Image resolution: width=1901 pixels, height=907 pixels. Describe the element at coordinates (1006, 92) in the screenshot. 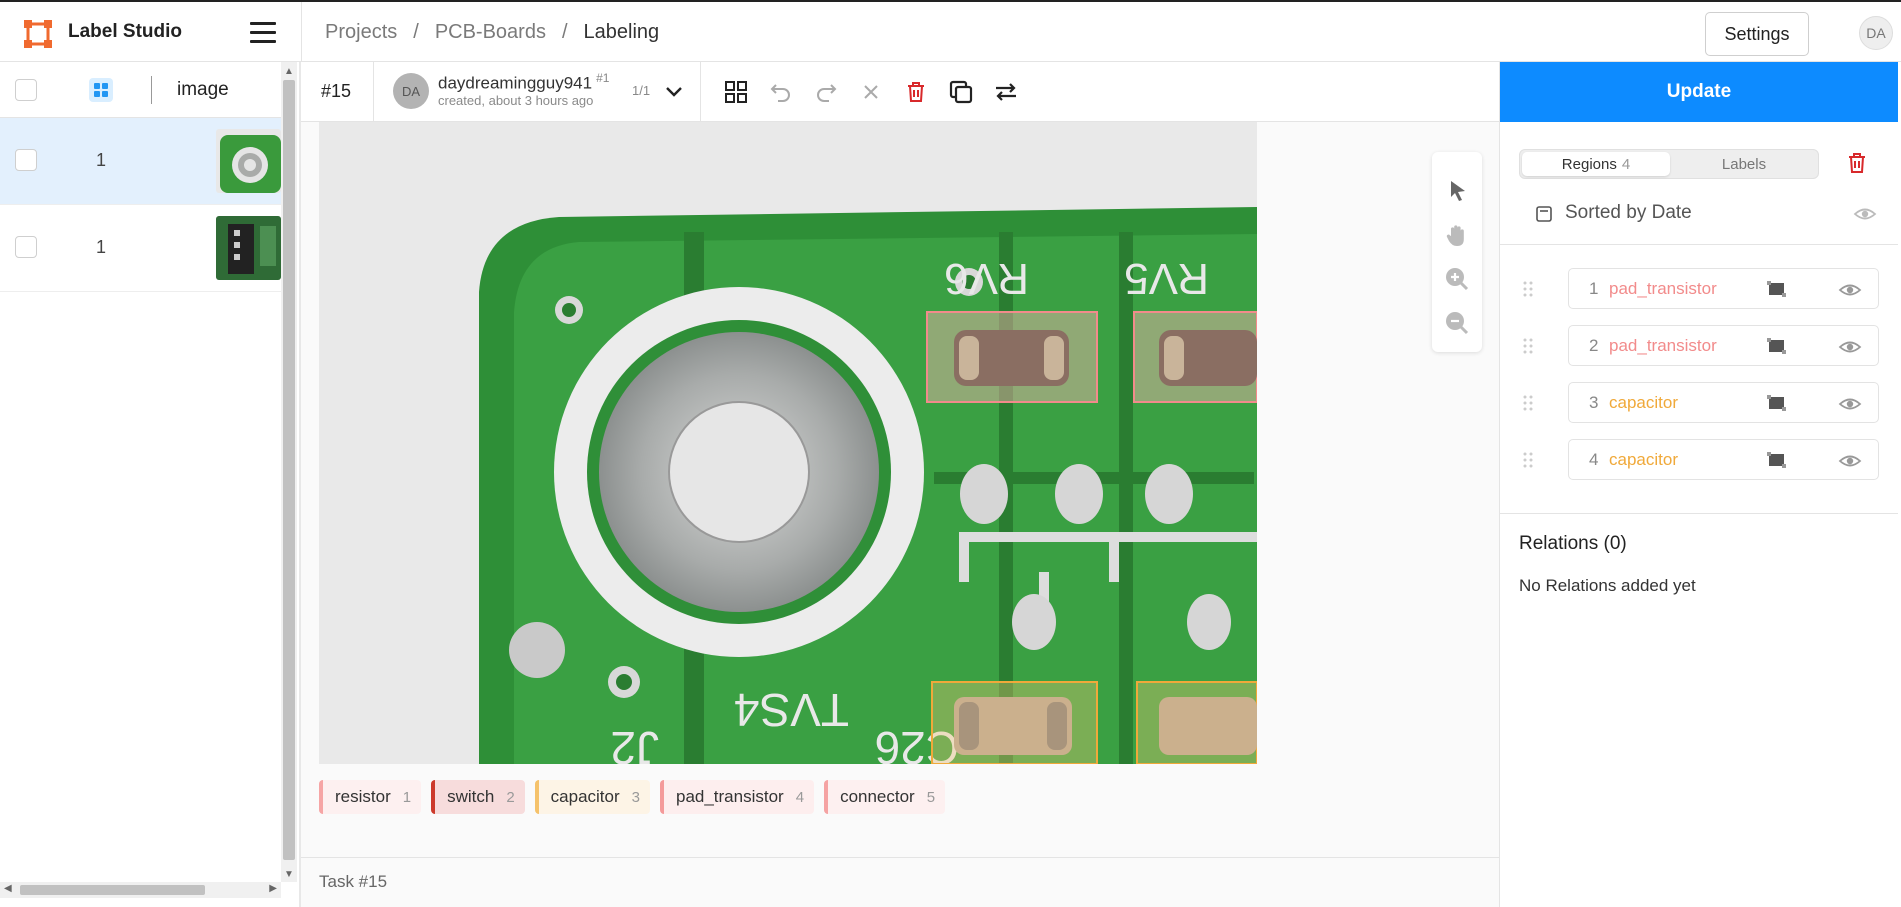

I see `swap-icon` at that location.